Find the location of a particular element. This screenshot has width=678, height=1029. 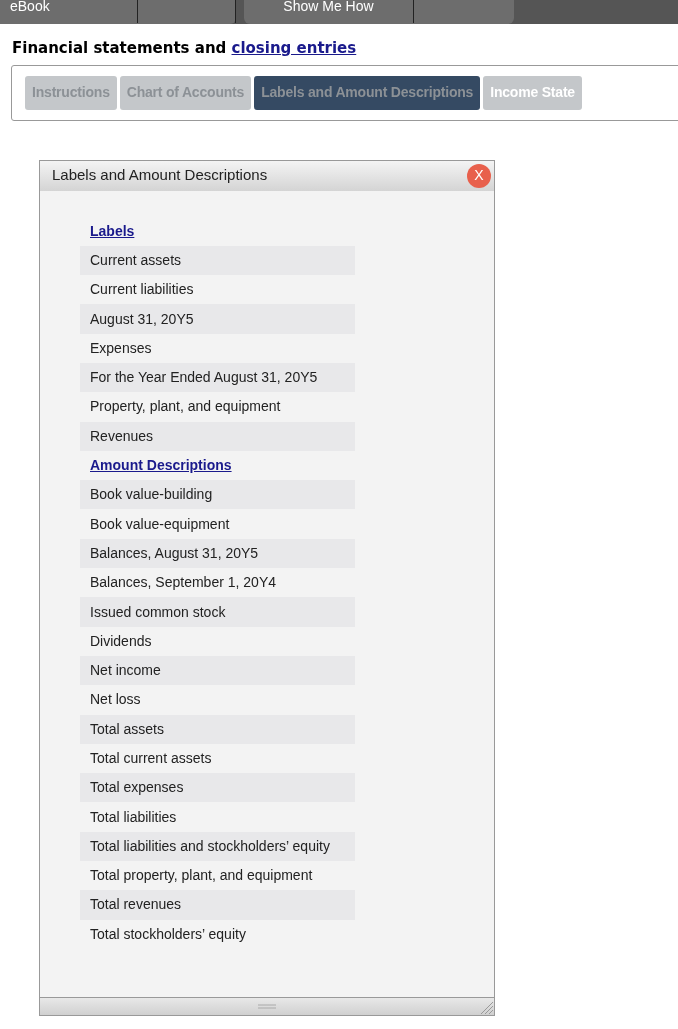

list-item: Total stockholders’ equity is located at coordinates (168, 934).